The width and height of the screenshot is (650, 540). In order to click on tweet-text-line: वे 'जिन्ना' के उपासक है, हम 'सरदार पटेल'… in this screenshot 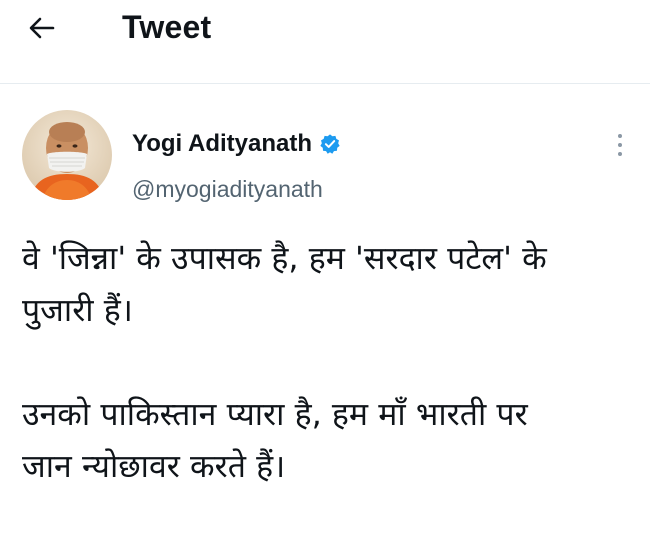, I will do `click(284, 258)`.